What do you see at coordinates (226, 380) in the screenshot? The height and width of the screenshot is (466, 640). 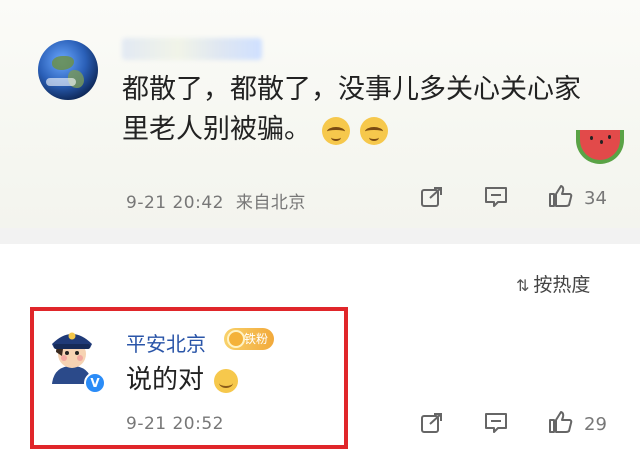 I see `smile-emoji-icon` at bounding box center [226, 380].